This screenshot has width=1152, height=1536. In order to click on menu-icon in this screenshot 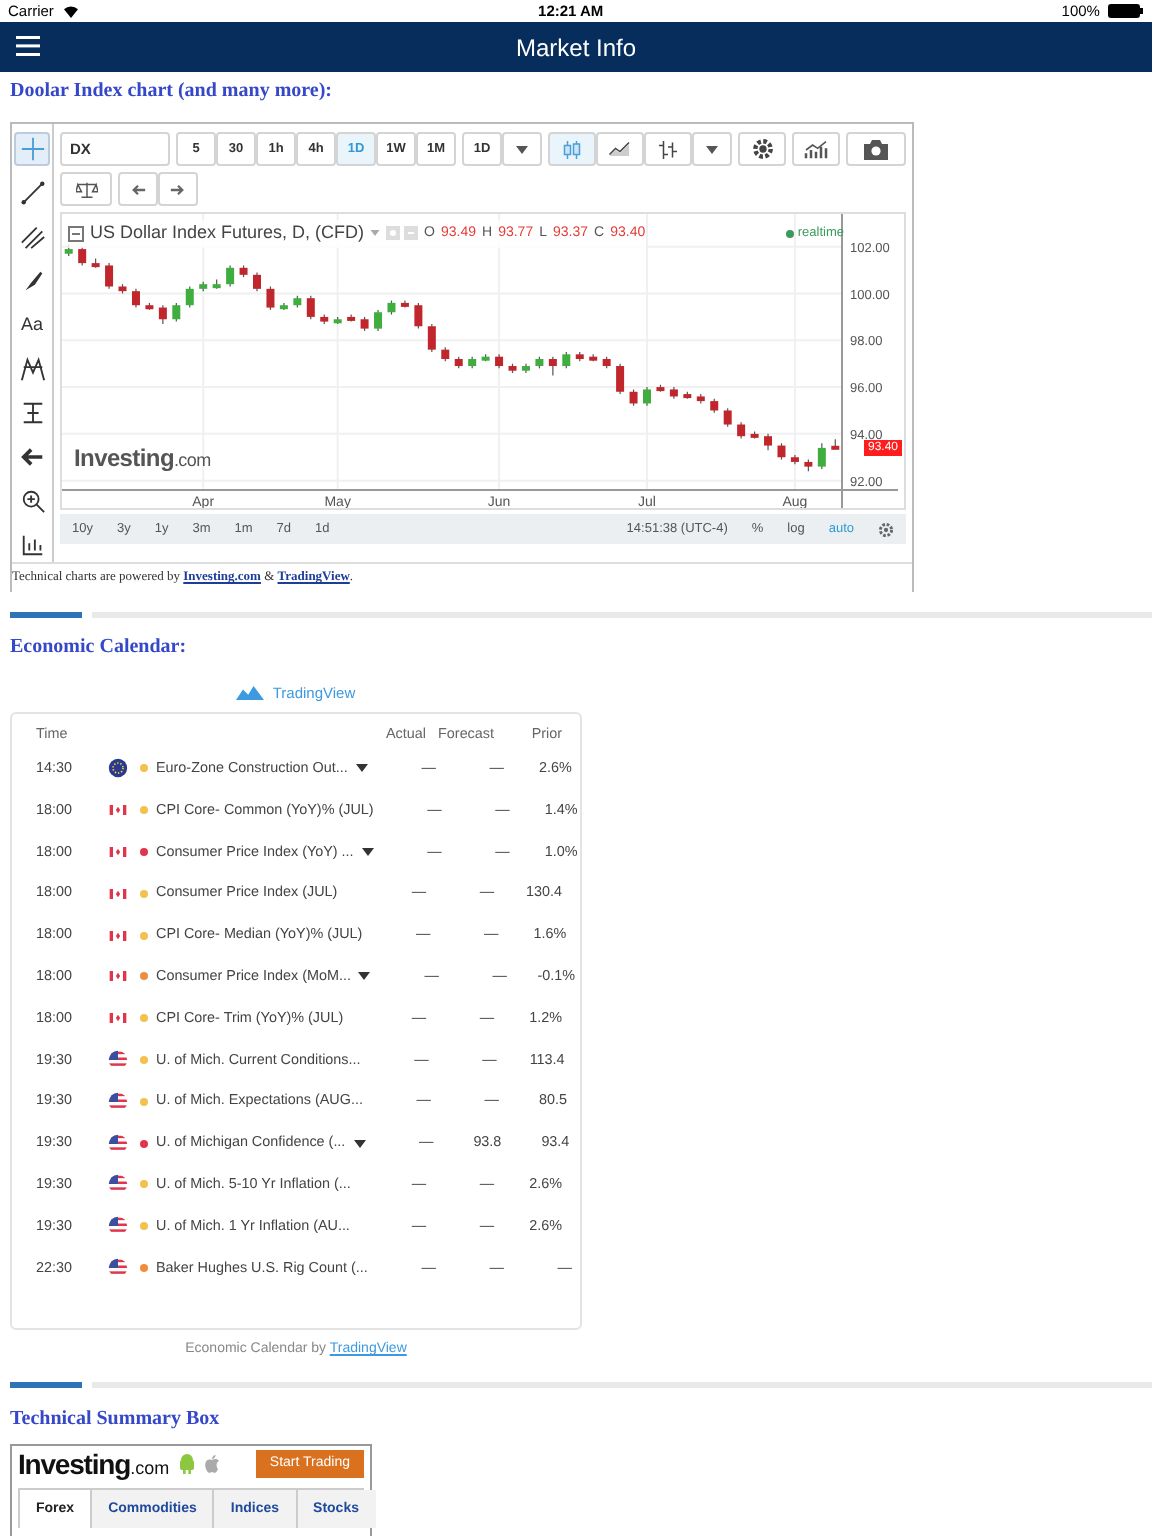, I will do `click(28, 46)`.